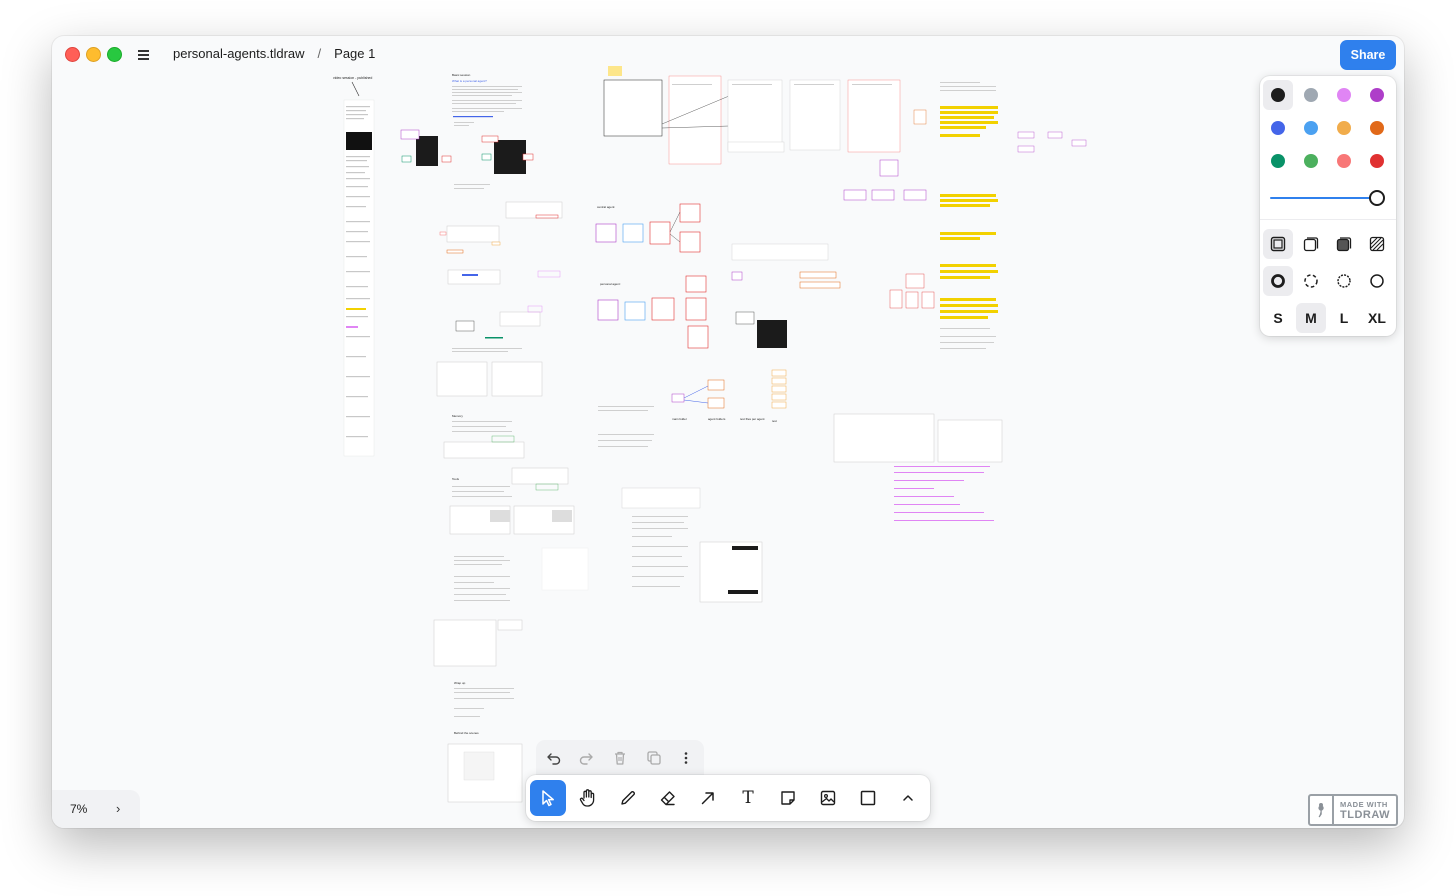  Describe the element at coordinates (78, 809) in the screenshot. I see `zoom-level: 7%` at that location.